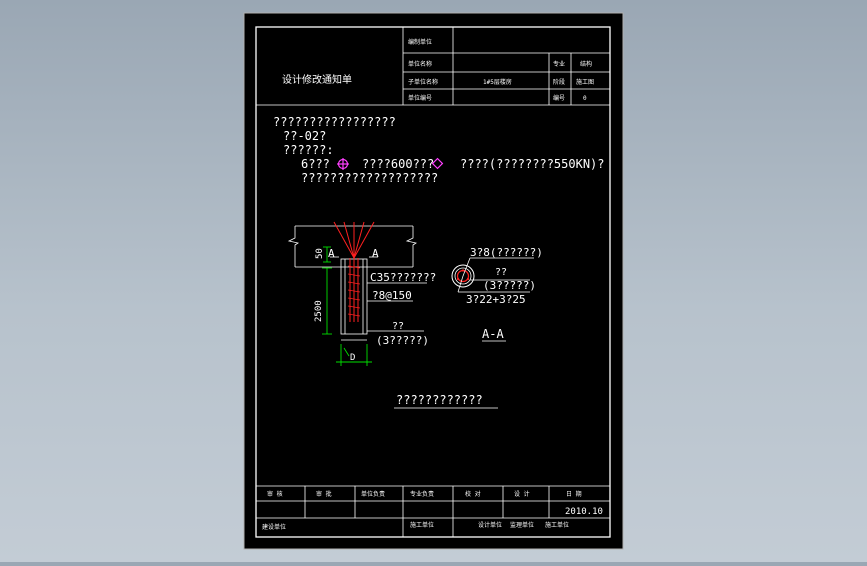 Image resolution: width=867 pixels, height=566 pixels. What do you see at coordinates (586, 64) in the screenshot?
I see `row2-side-value: 结构` at bounding box center [586, 64].